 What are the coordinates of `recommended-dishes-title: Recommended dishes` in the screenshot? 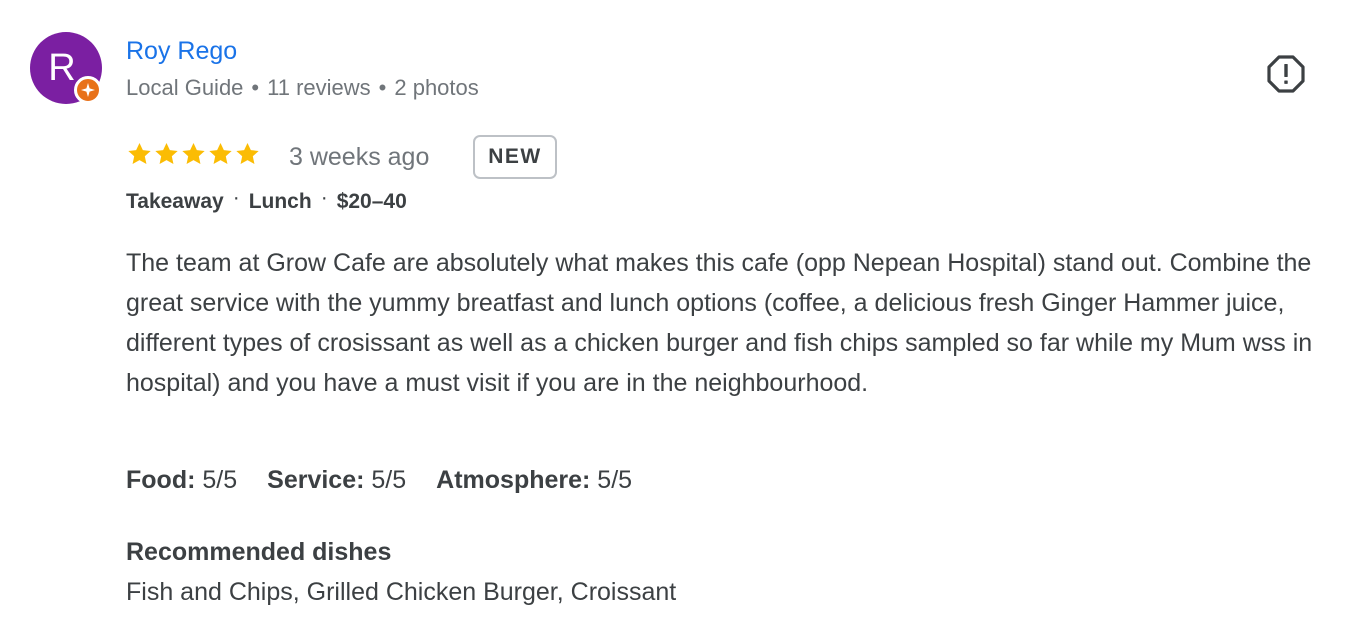 It's located at (259, 552).